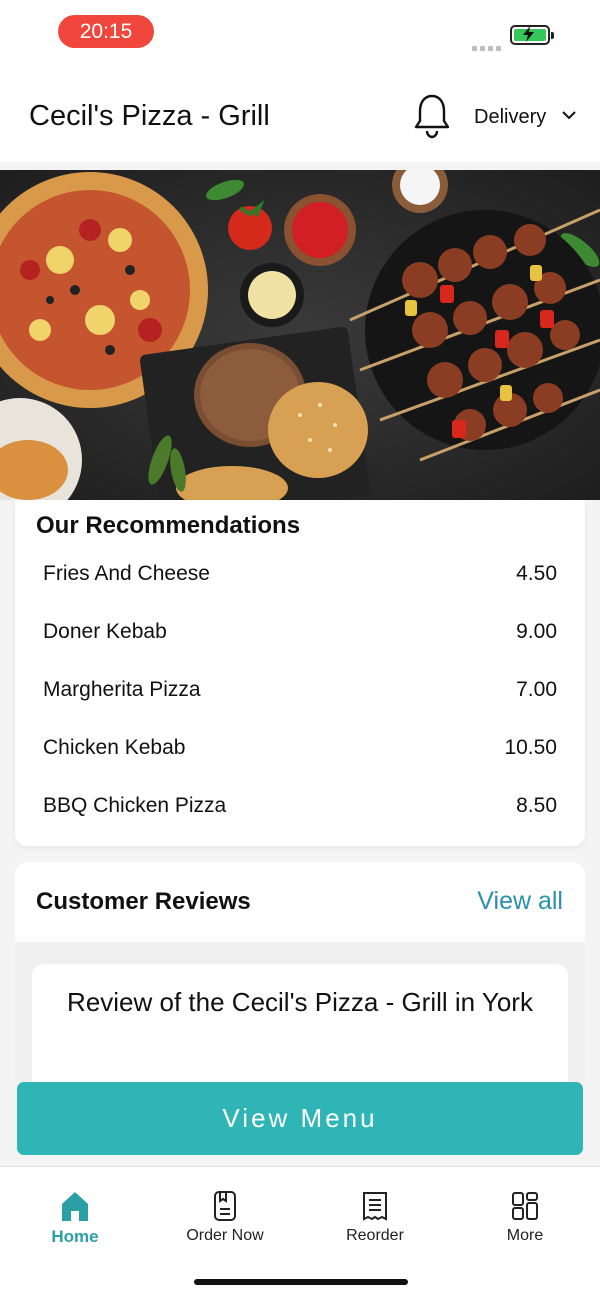  What do you see at coordinates (569, 115) in the screenshot?
I see `chevron-down-icon` at bounding box center [569, 115].